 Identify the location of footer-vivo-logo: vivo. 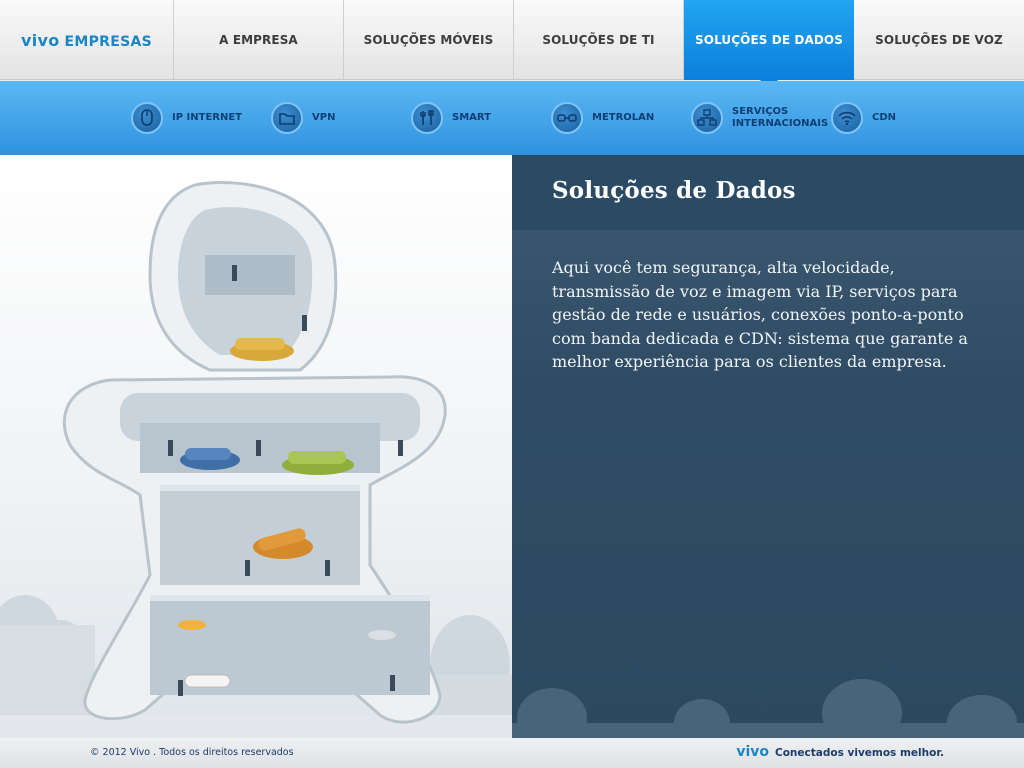
(753, 752).